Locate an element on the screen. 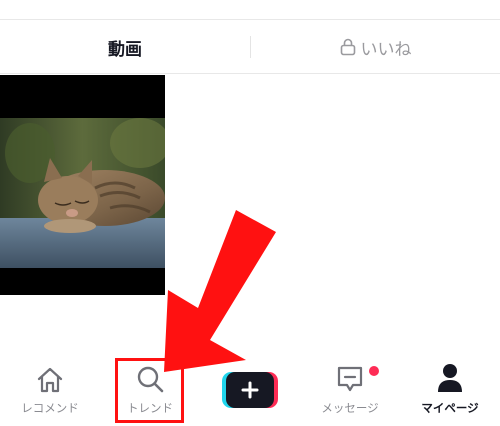 This screenshot has height=426, width=500. cat-thumbnail-image is located at coordinates (82, 193).